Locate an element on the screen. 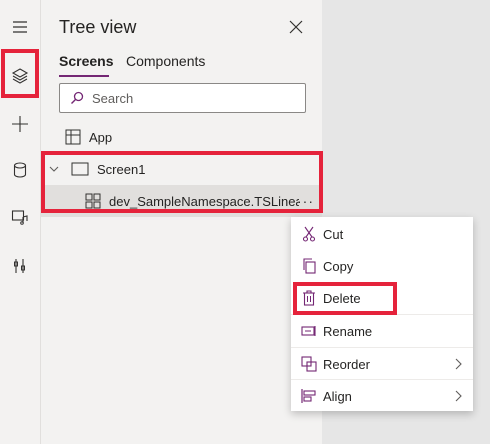 The height and width of the screenshot is (444, 490). active-tab-indicator is located at coordinates (84, 76).